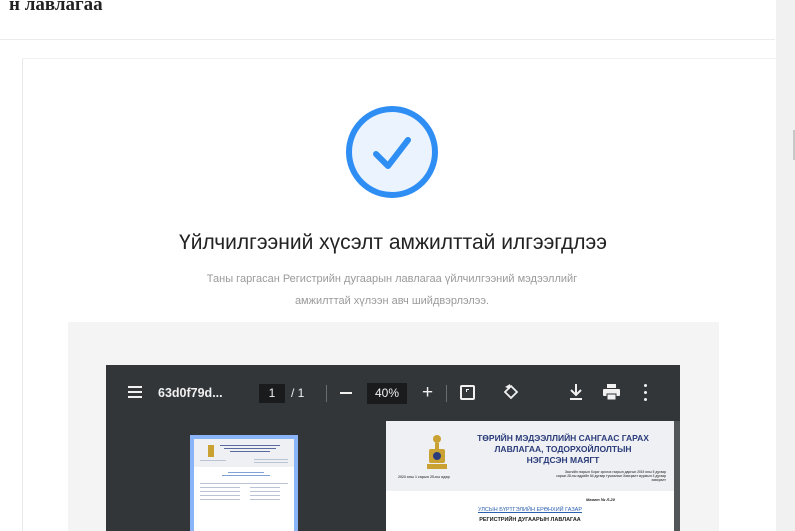 The height and width of the screenshot is (531, 795). What do you see at coordinates (387, 393) in the screenshot?
I see `zoom-input: 40%` at bounding box center [387, 393].